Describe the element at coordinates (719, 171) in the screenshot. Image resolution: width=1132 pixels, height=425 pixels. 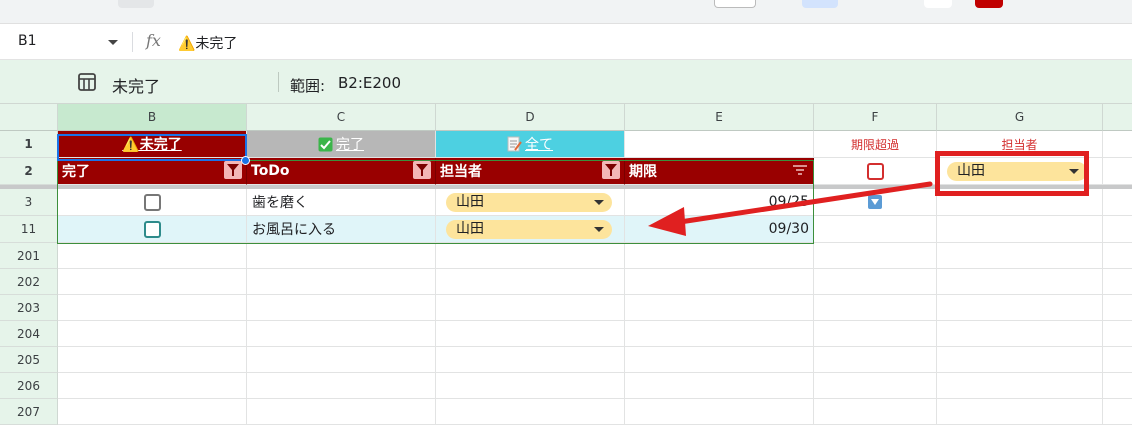
I see `header-deadline: 期限` at that location.